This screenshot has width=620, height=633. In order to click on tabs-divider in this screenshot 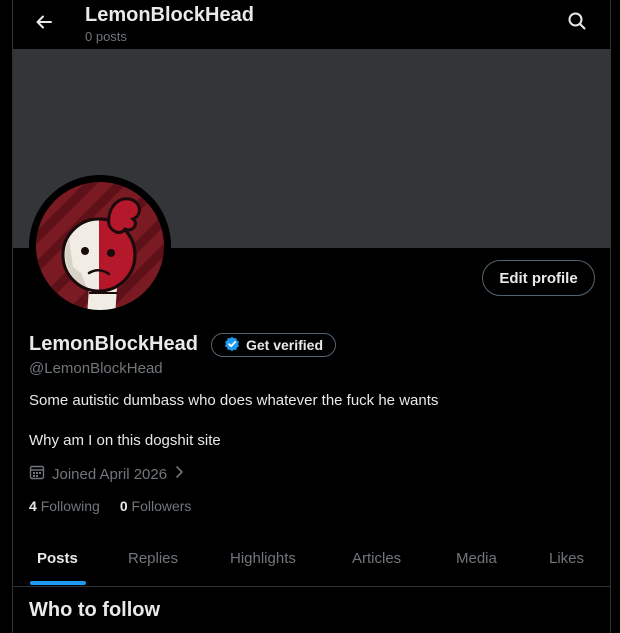, I will do `click(311, 586)`.